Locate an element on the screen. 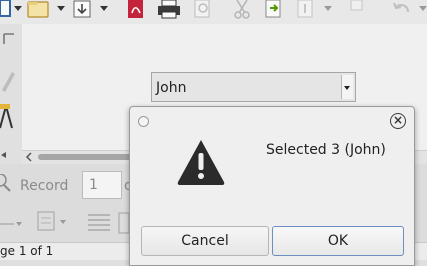 This screenshot has width=427, height=266. name-combobox: John is located at coordinates (253, 87).